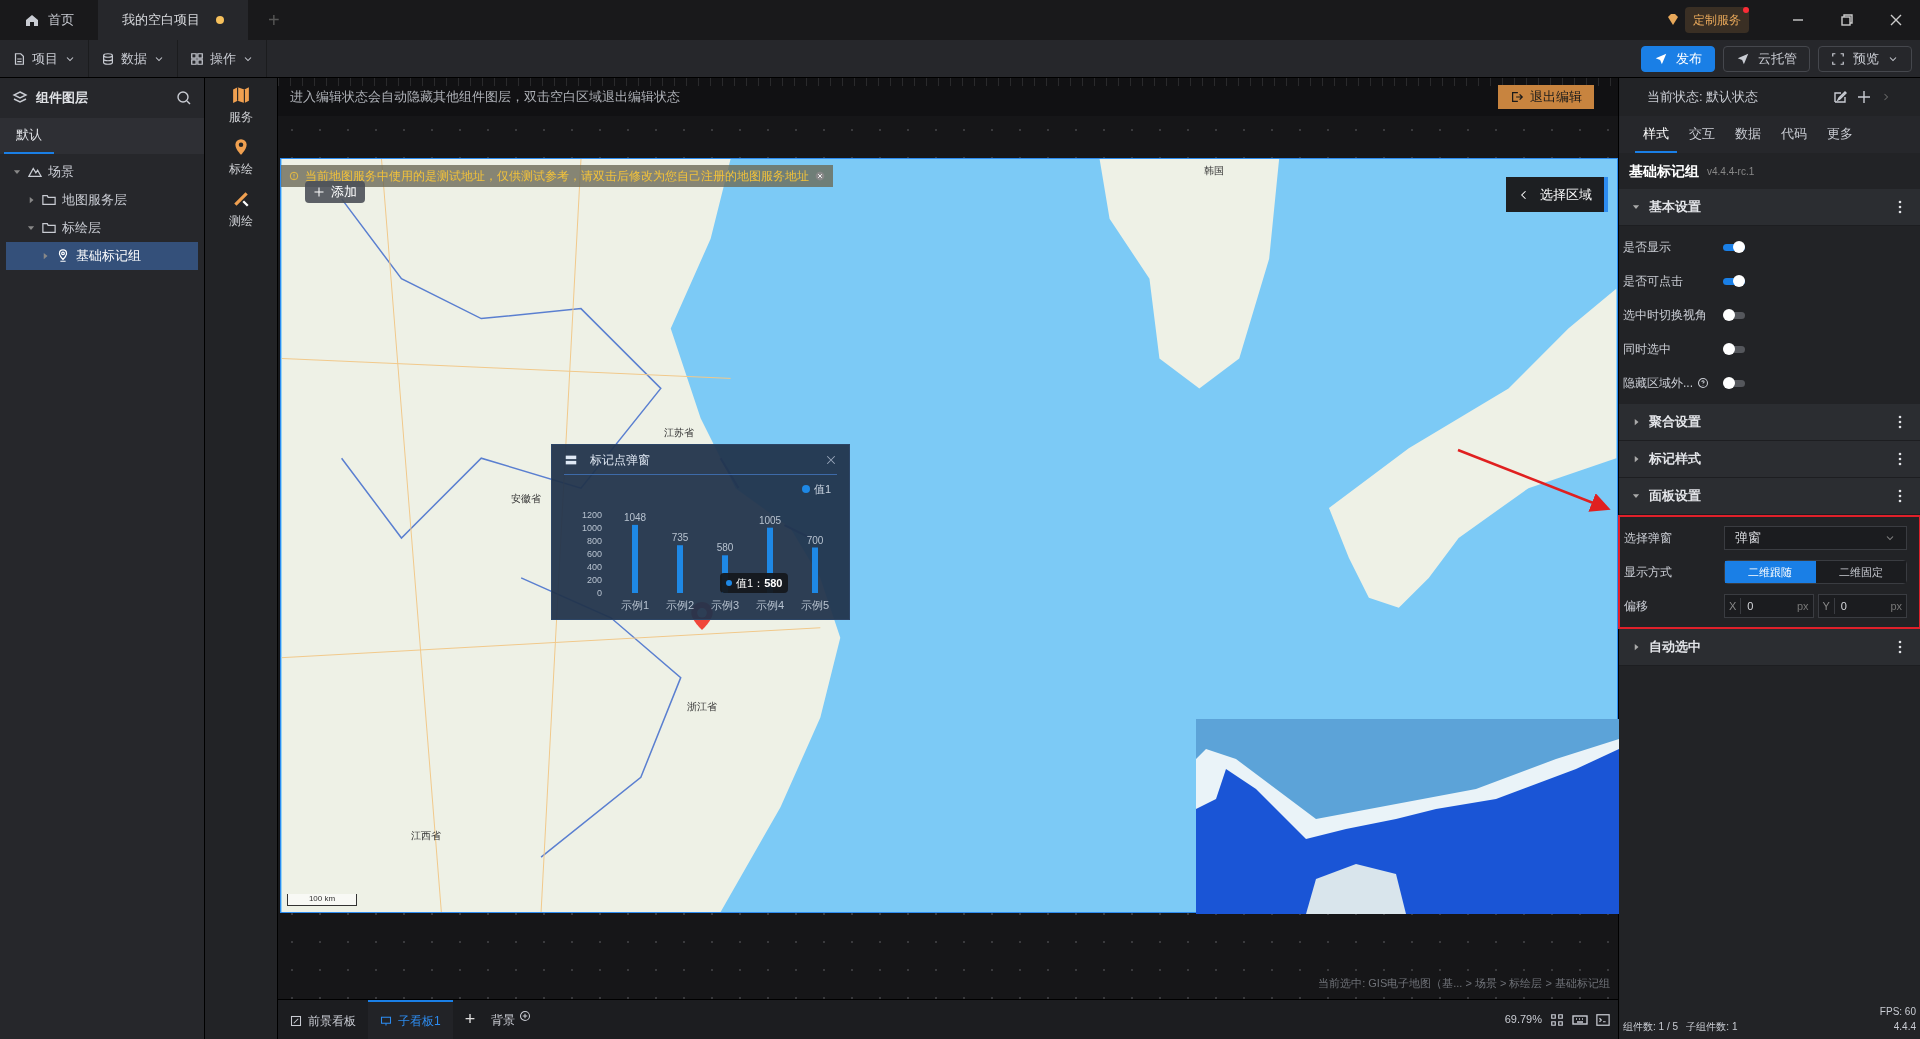 The width and height of the screenshot is (1920, 1039). I want to click on warning-icon, so click(294, 176).